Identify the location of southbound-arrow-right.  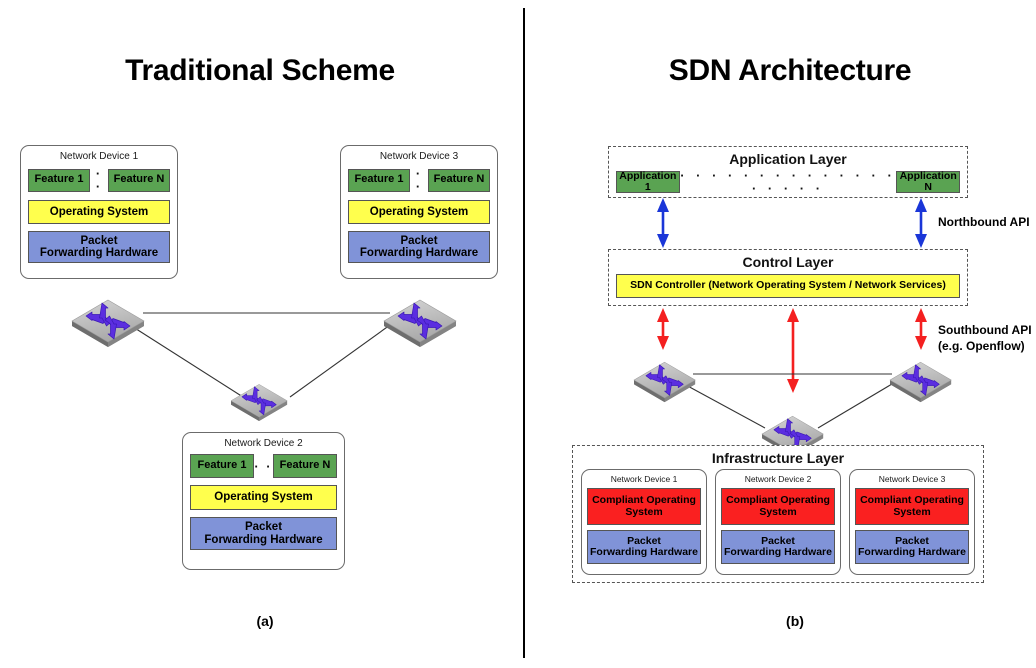
(921, 329).